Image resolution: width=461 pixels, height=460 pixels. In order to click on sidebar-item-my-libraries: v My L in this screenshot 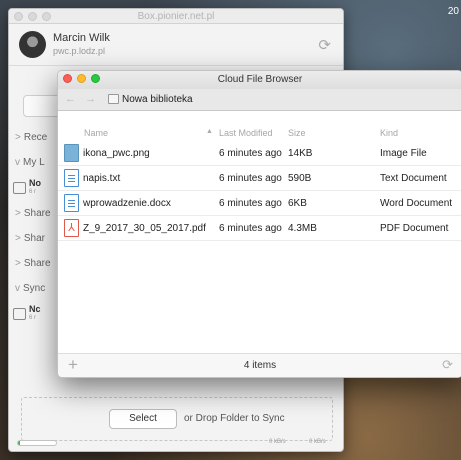, I will do `click(34, 162)`.